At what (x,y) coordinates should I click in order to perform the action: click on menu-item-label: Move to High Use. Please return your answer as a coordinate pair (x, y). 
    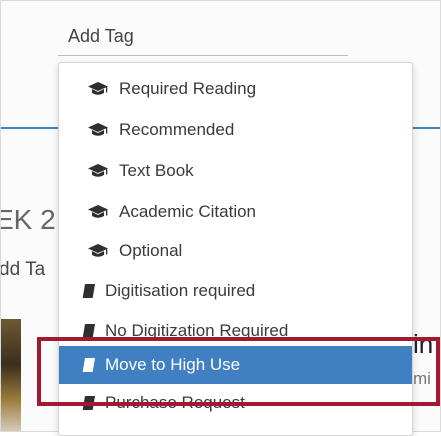
    Looking at the image, I should click on (173, 364).